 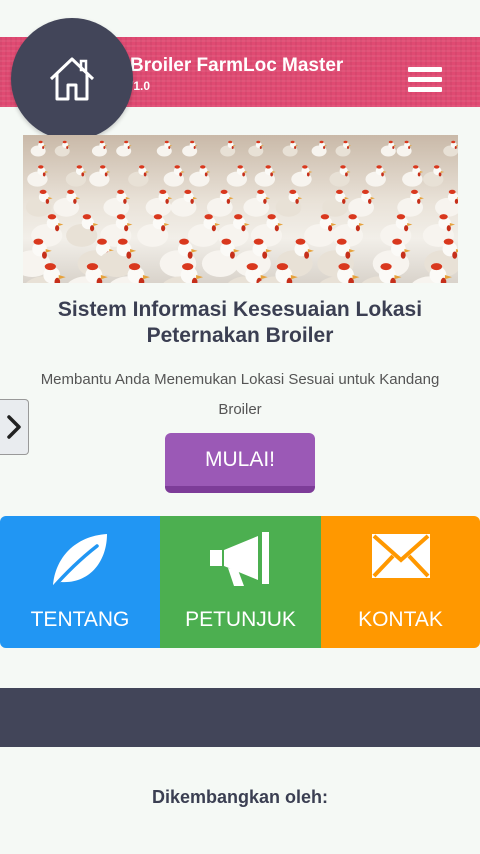 What do you see at coordinates (400, 582) in the screenshot?
I see `tile-kontak: KONTAK` at bounding box center [400, 582].